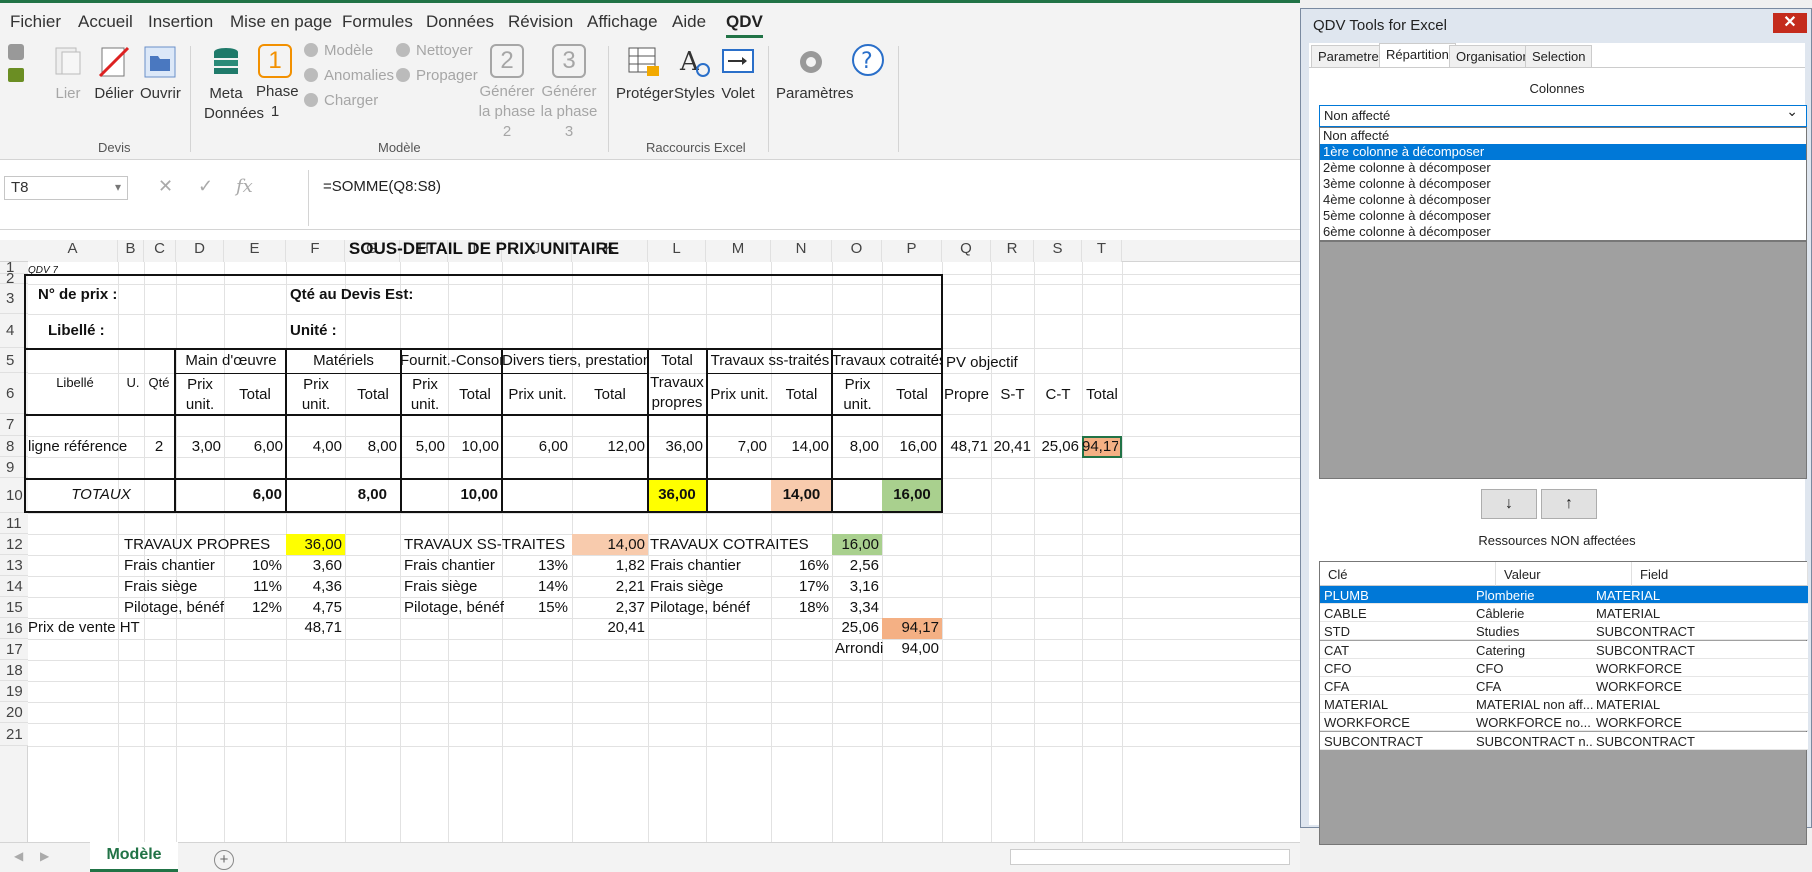 This screenshot has height=872, width=1812. I want to click on meta-donnees-button: Meta Données, so click(234, 84).